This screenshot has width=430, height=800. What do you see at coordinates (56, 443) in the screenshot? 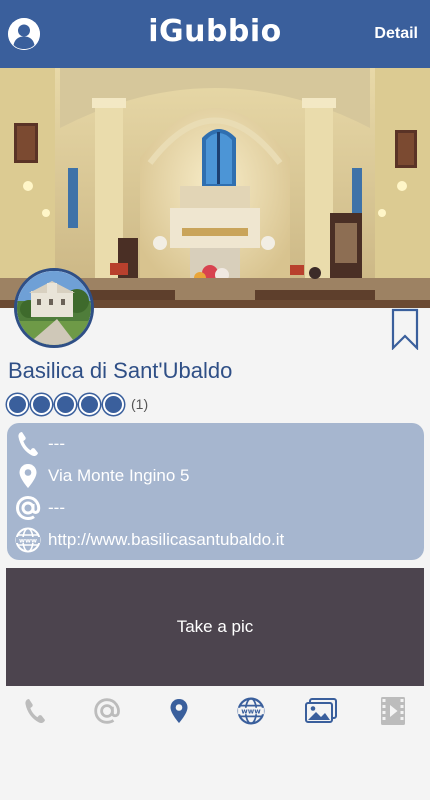
I see `phone-value: ---` at bounding box center [56, 443].